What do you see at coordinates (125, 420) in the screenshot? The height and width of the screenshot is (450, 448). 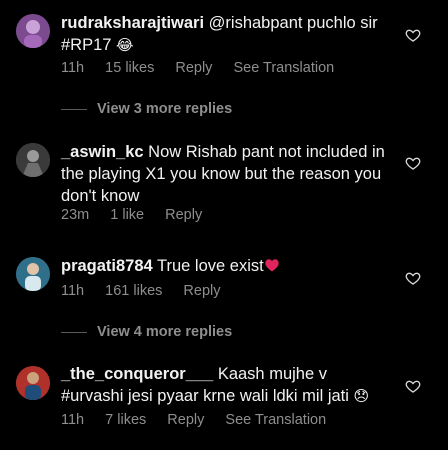 I see `like-count: 7 likes` at bounding box center [125, 420].